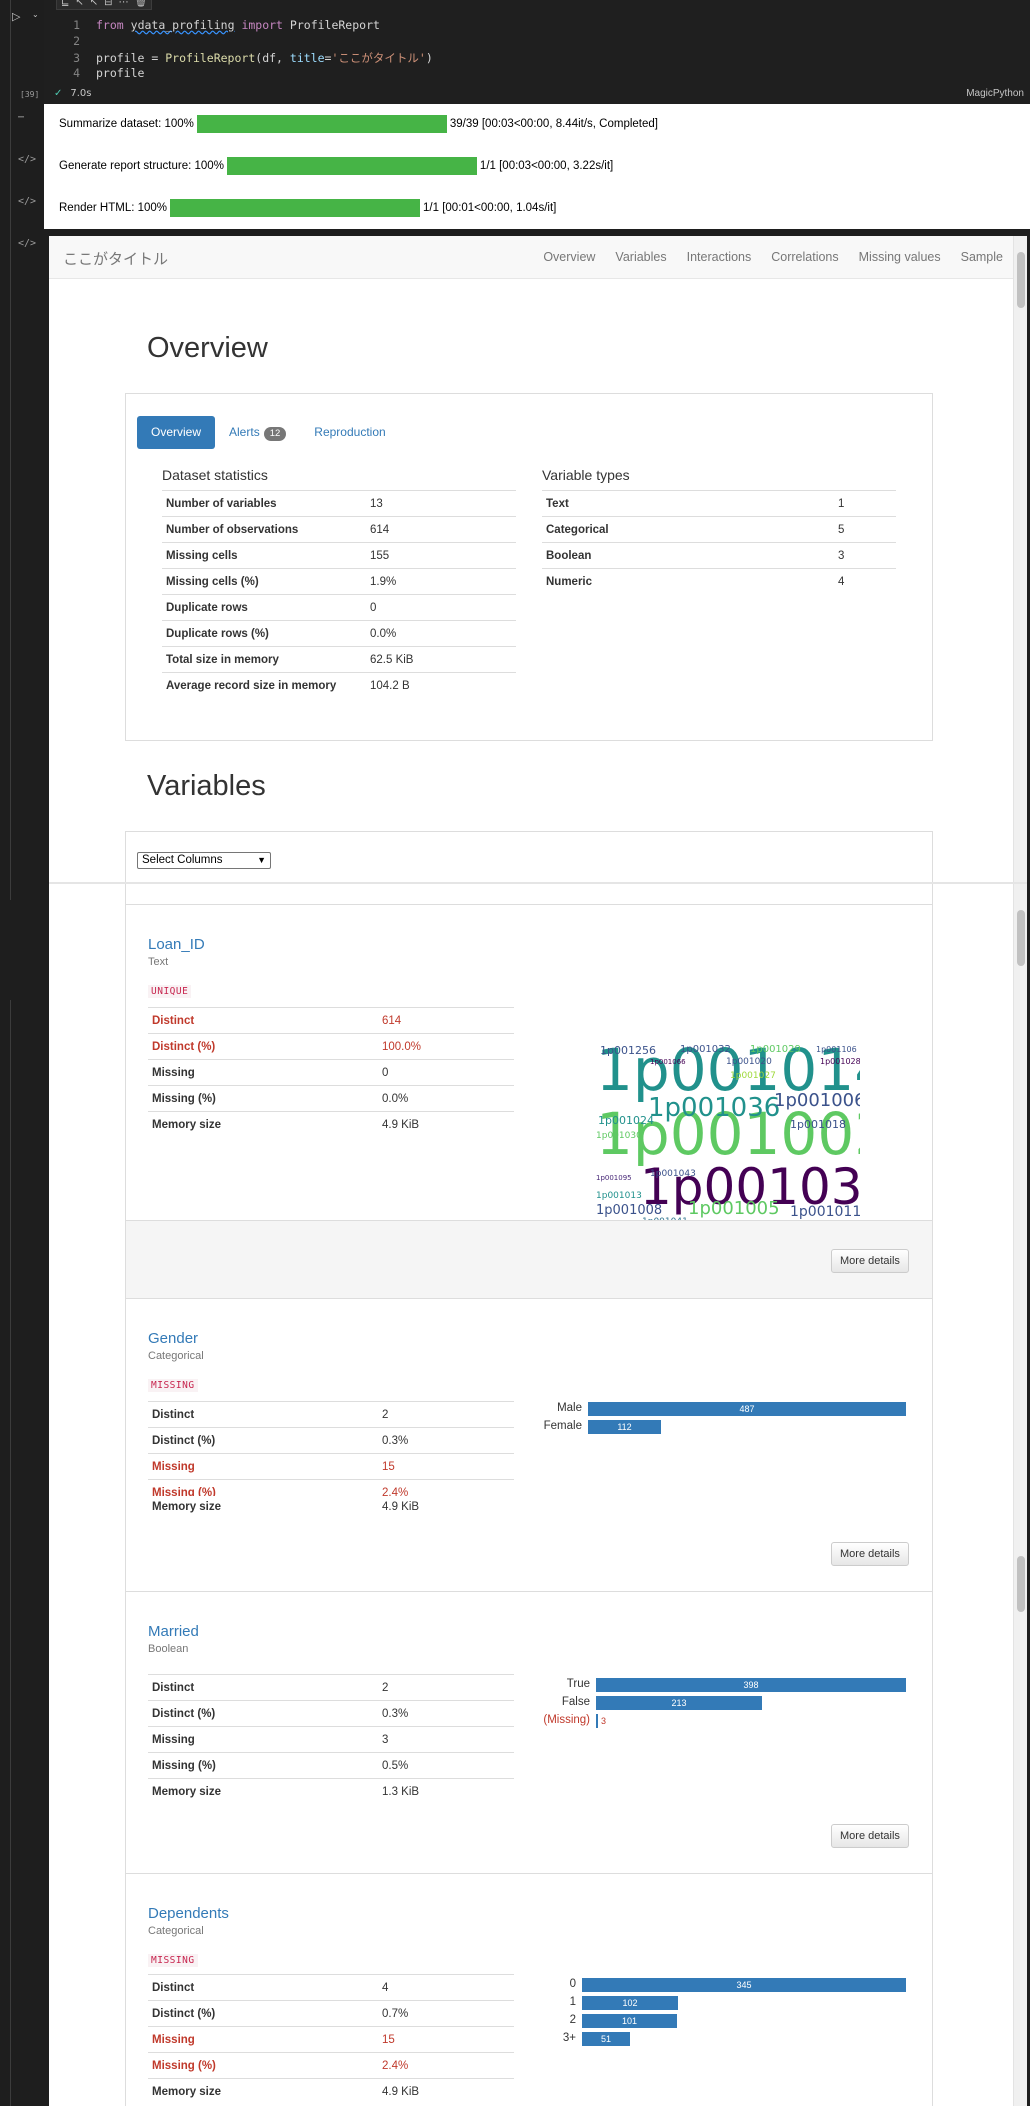 This screenshot has height=2106, width=1030. What do you see at coordinates (575, 1702) in the screenshot?
I see `frequency-label: False` at bounding box center [575, 1702].